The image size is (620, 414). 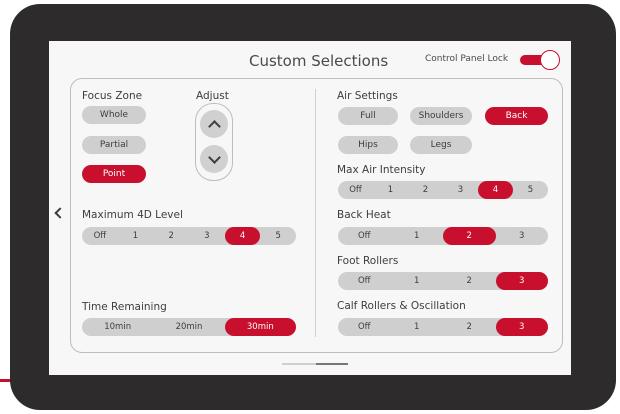 What do you see at coordinates (530, 190) in the screenshot?
I see `max-air-5: 5` at bounding box center [530, 190].